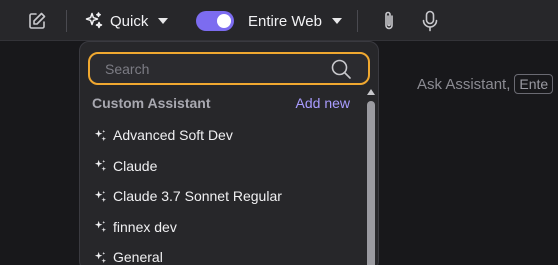 The width and height of the screenshot is (558, 265). I want to click on web-search-toggle, so click(215, 21).